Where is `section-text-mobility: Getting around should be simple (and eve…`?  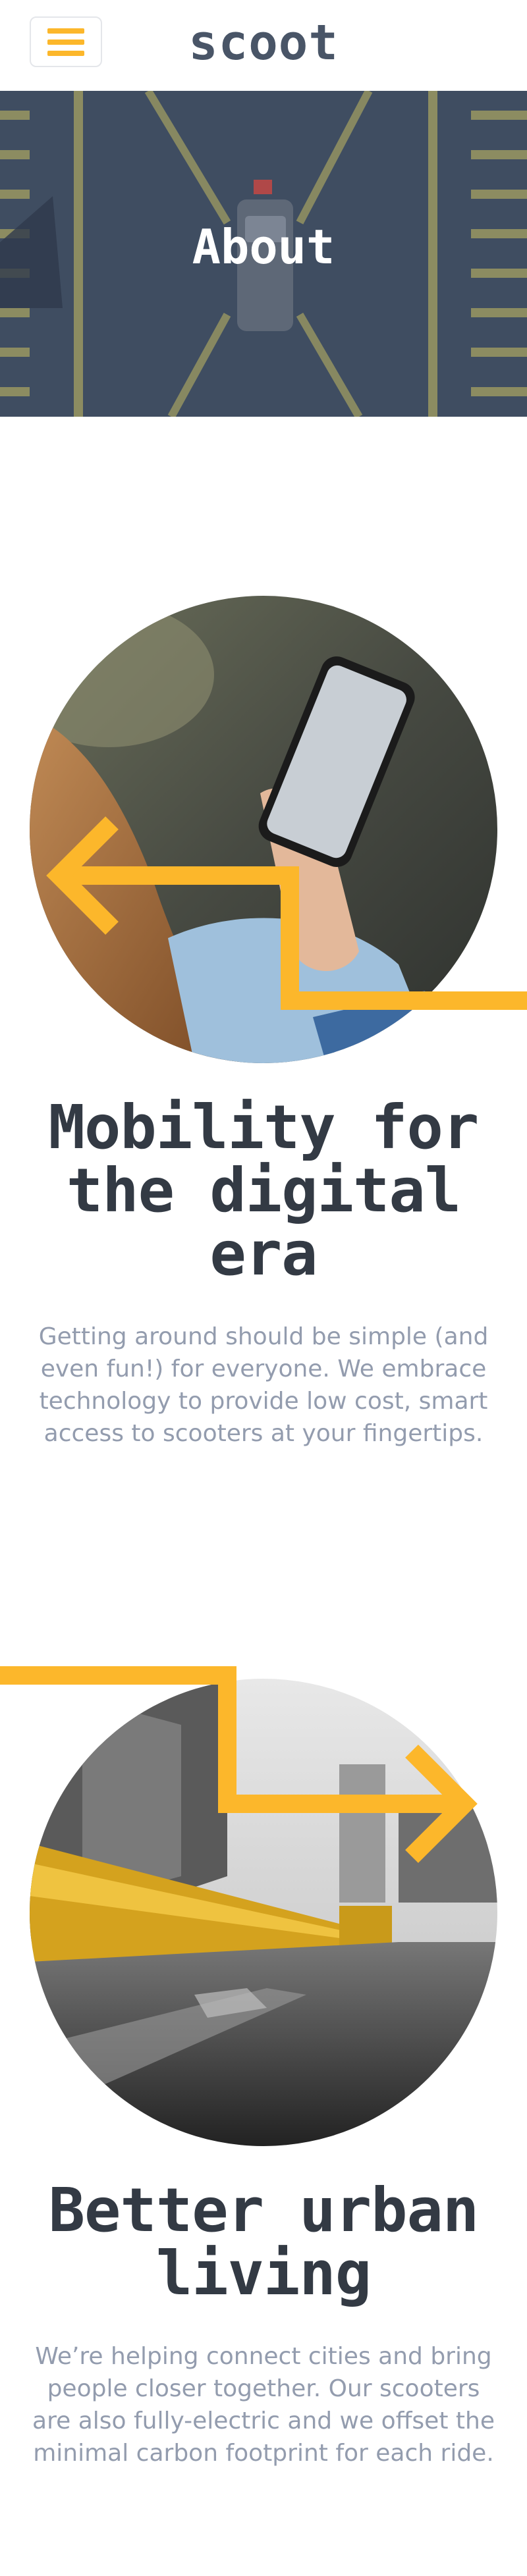
section-text-mobility: Getting around should be simple (and eve… is located at coordinates (263, 1385).